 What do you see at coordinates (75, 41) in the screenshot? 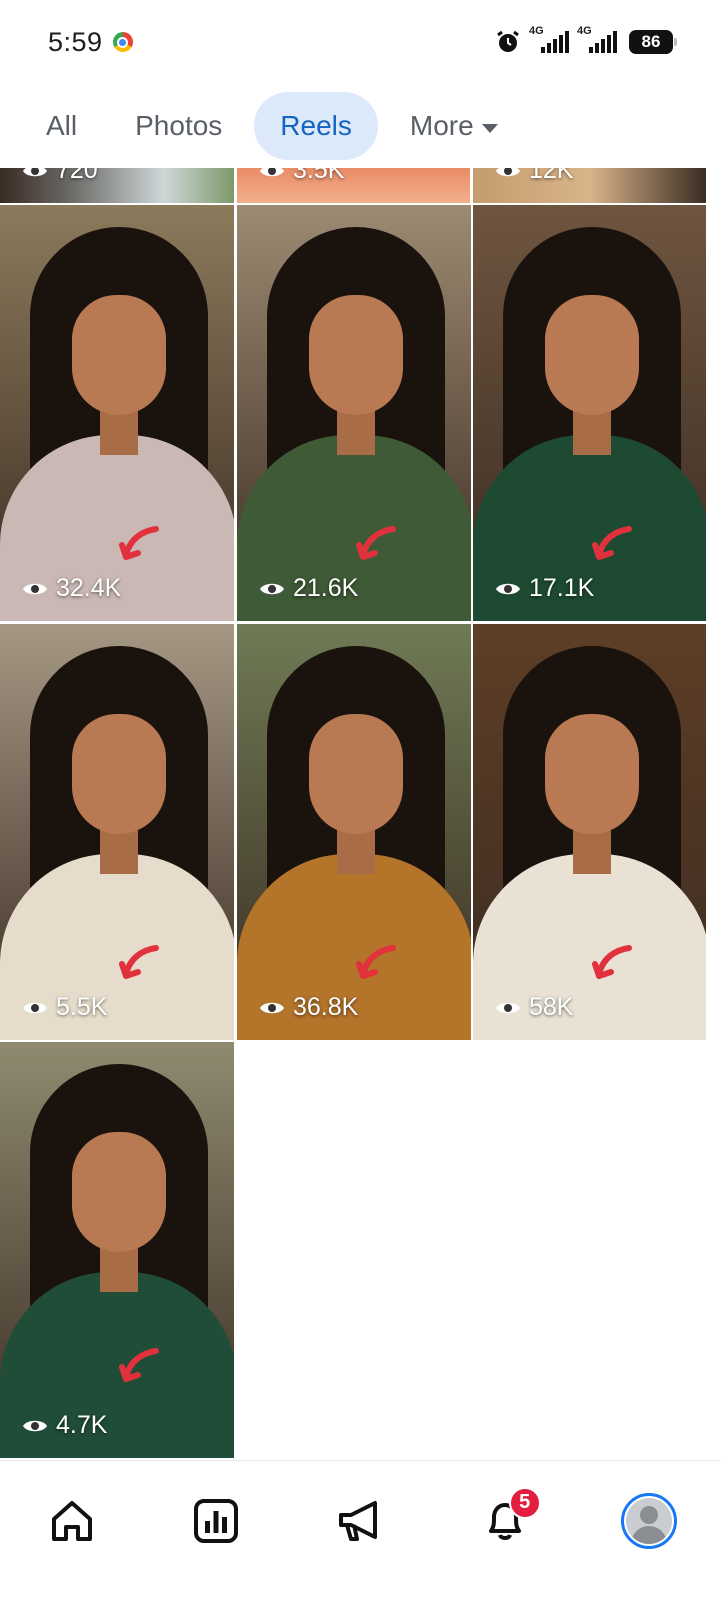
I see `status-time: 5:59` at bounding box center [75, 41].